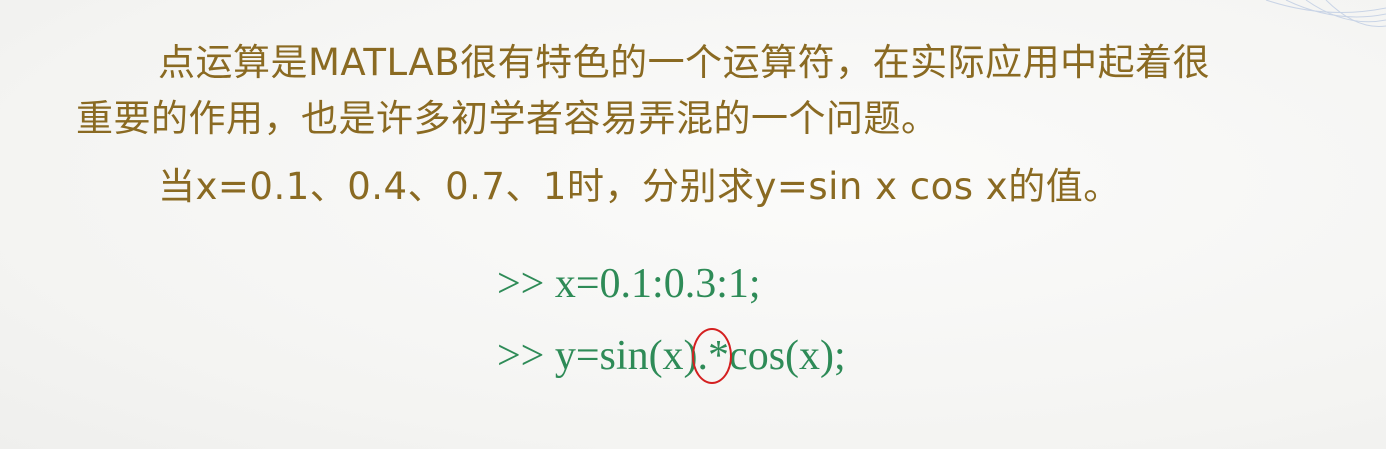 This screenshot has height=449, width=1386. Describe the element at coordinates (639, 186) in the screenshot. I see `problem-statement: 当x=0.1、0.4、0.7、1时，分别求y=sin x cos x的值。` at that location.